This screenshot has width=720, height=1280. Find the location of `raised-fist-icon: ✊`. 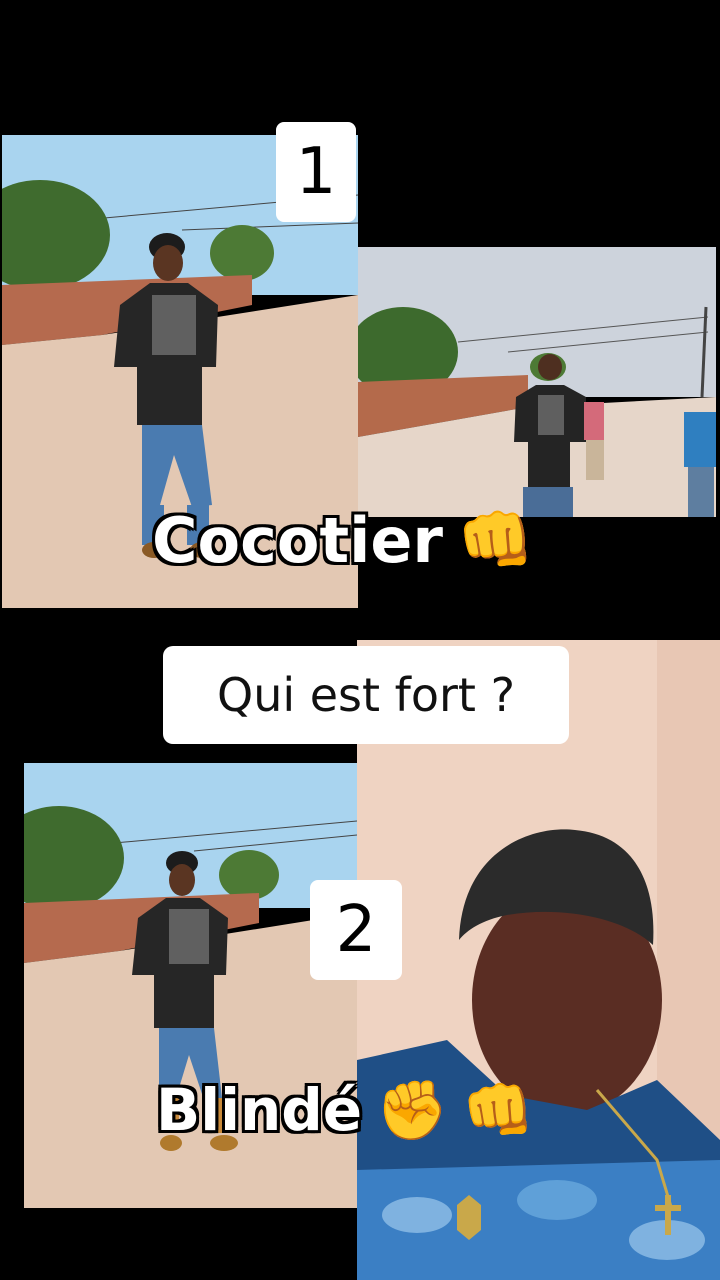

raised-fist-icon: ✊ is located at coordinates (412, 1109).